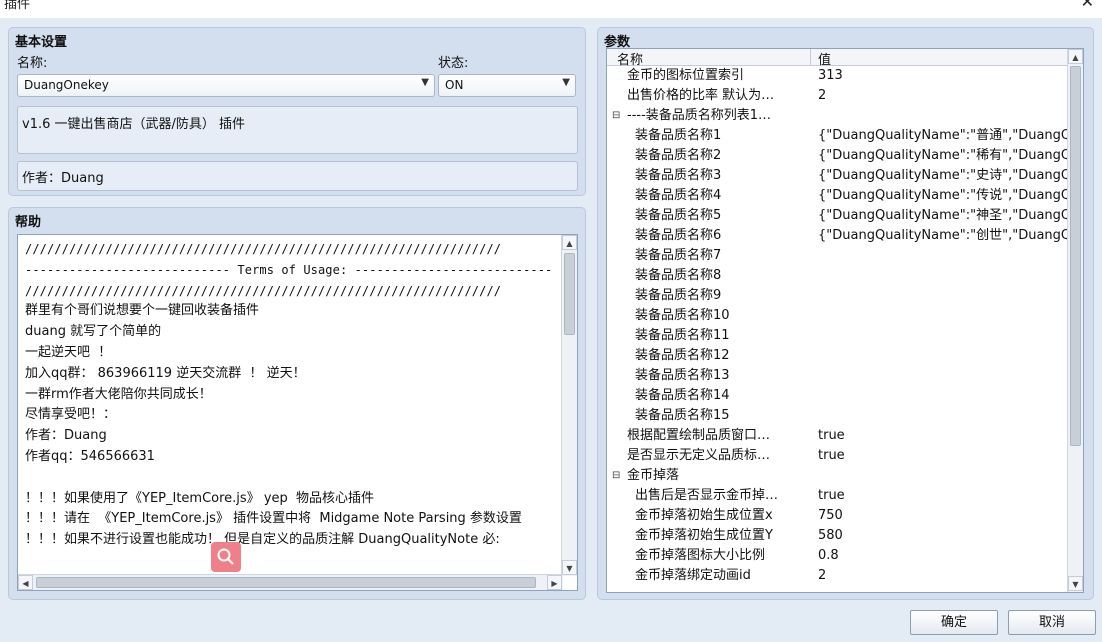 The height and width of the screenshot is (642, 1102). I want to click on param-row: 装备品质名称14, so click(838, 396).